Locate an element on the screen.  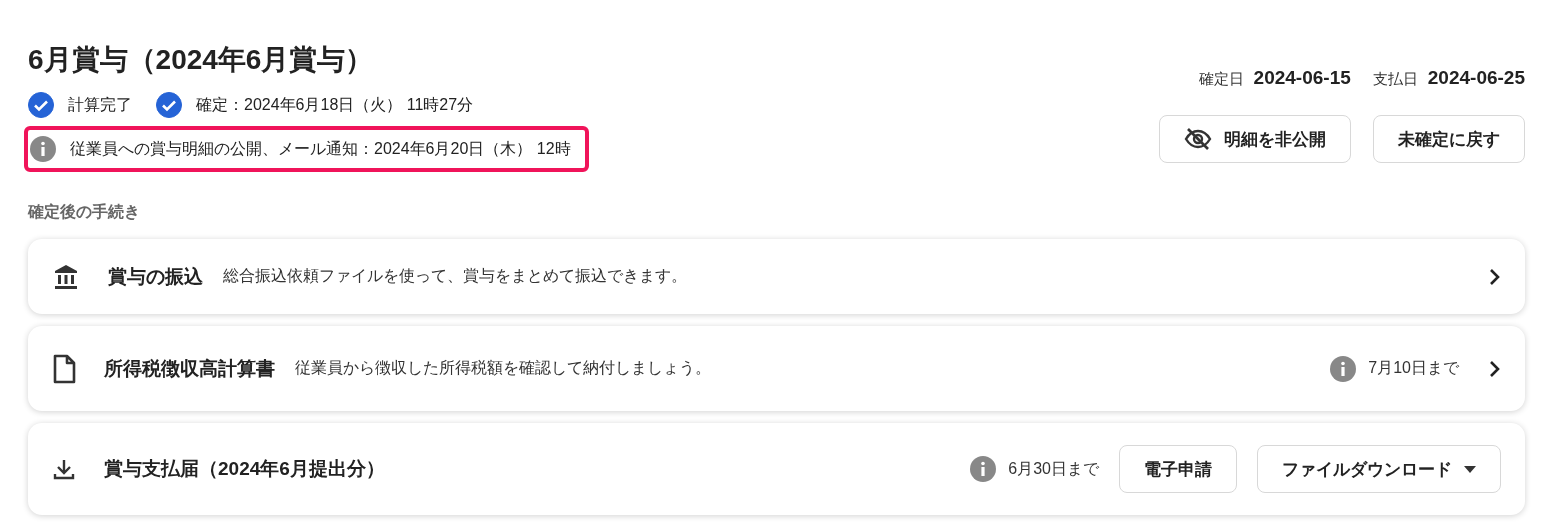
document-icon is located at coordinates (64, 368).